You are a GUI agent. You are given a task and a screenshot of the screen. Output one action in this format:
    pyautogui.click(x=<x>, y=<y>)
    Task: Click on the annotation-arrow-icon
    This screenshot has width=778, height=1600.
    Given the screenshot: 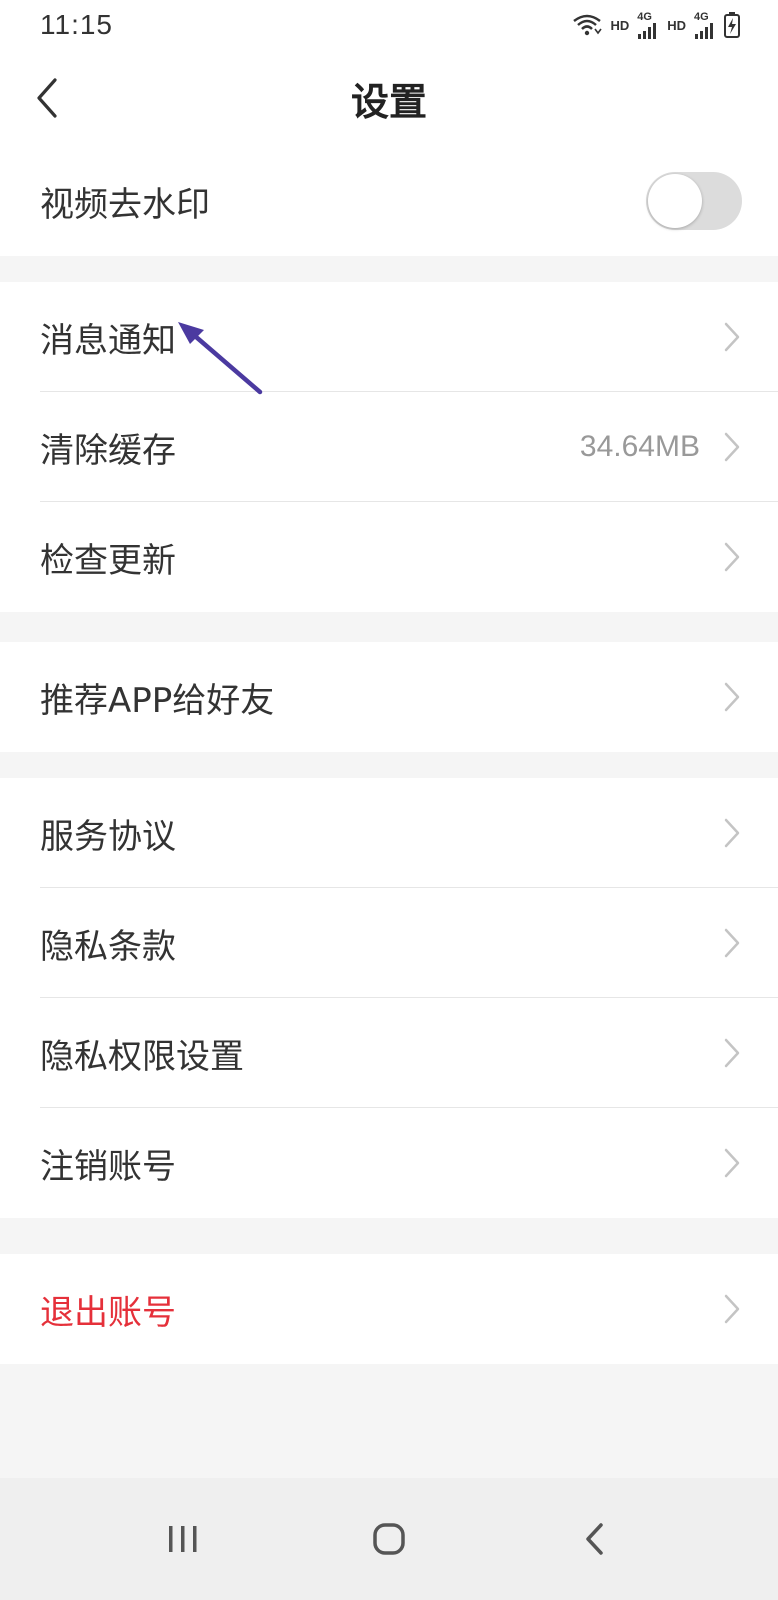 What is the action you would take?
    pyautogui.click(x=220, y=358)
    